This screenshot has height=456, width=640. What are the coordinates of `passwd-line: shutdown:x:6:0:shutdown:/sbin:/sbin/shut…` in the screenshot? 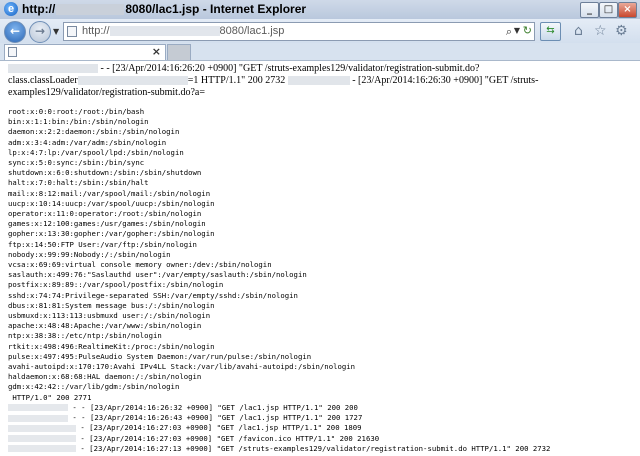 It's located at (105, 173).